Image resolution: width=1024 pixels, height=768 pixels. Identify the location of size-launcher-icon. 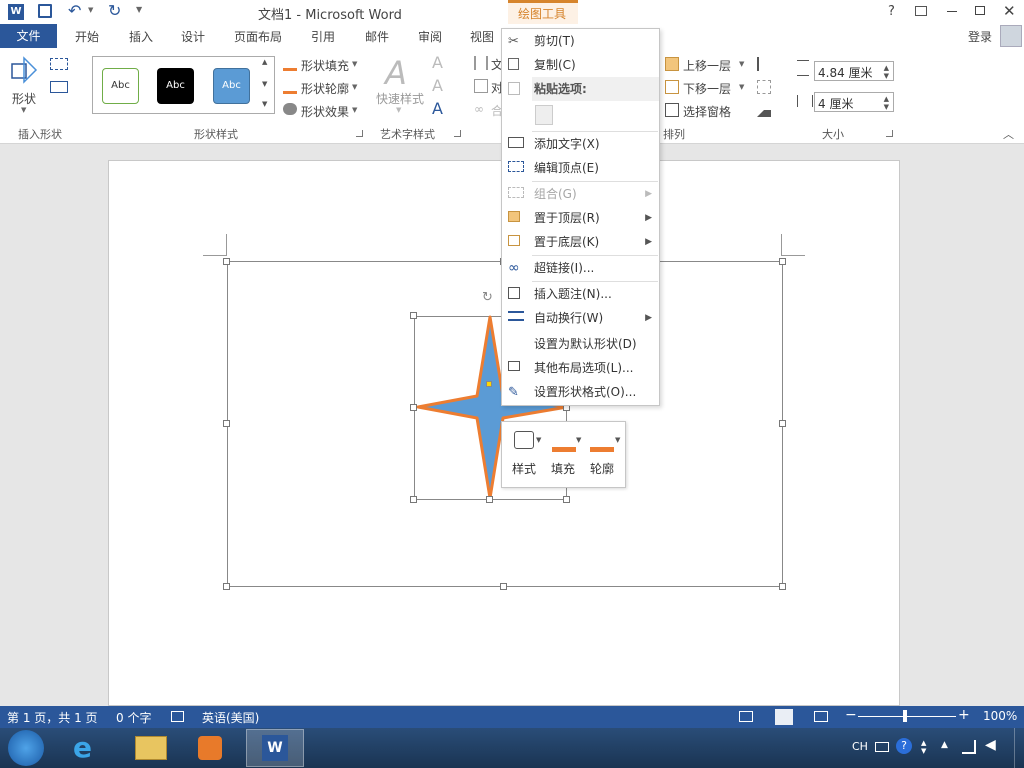
(889, 133).